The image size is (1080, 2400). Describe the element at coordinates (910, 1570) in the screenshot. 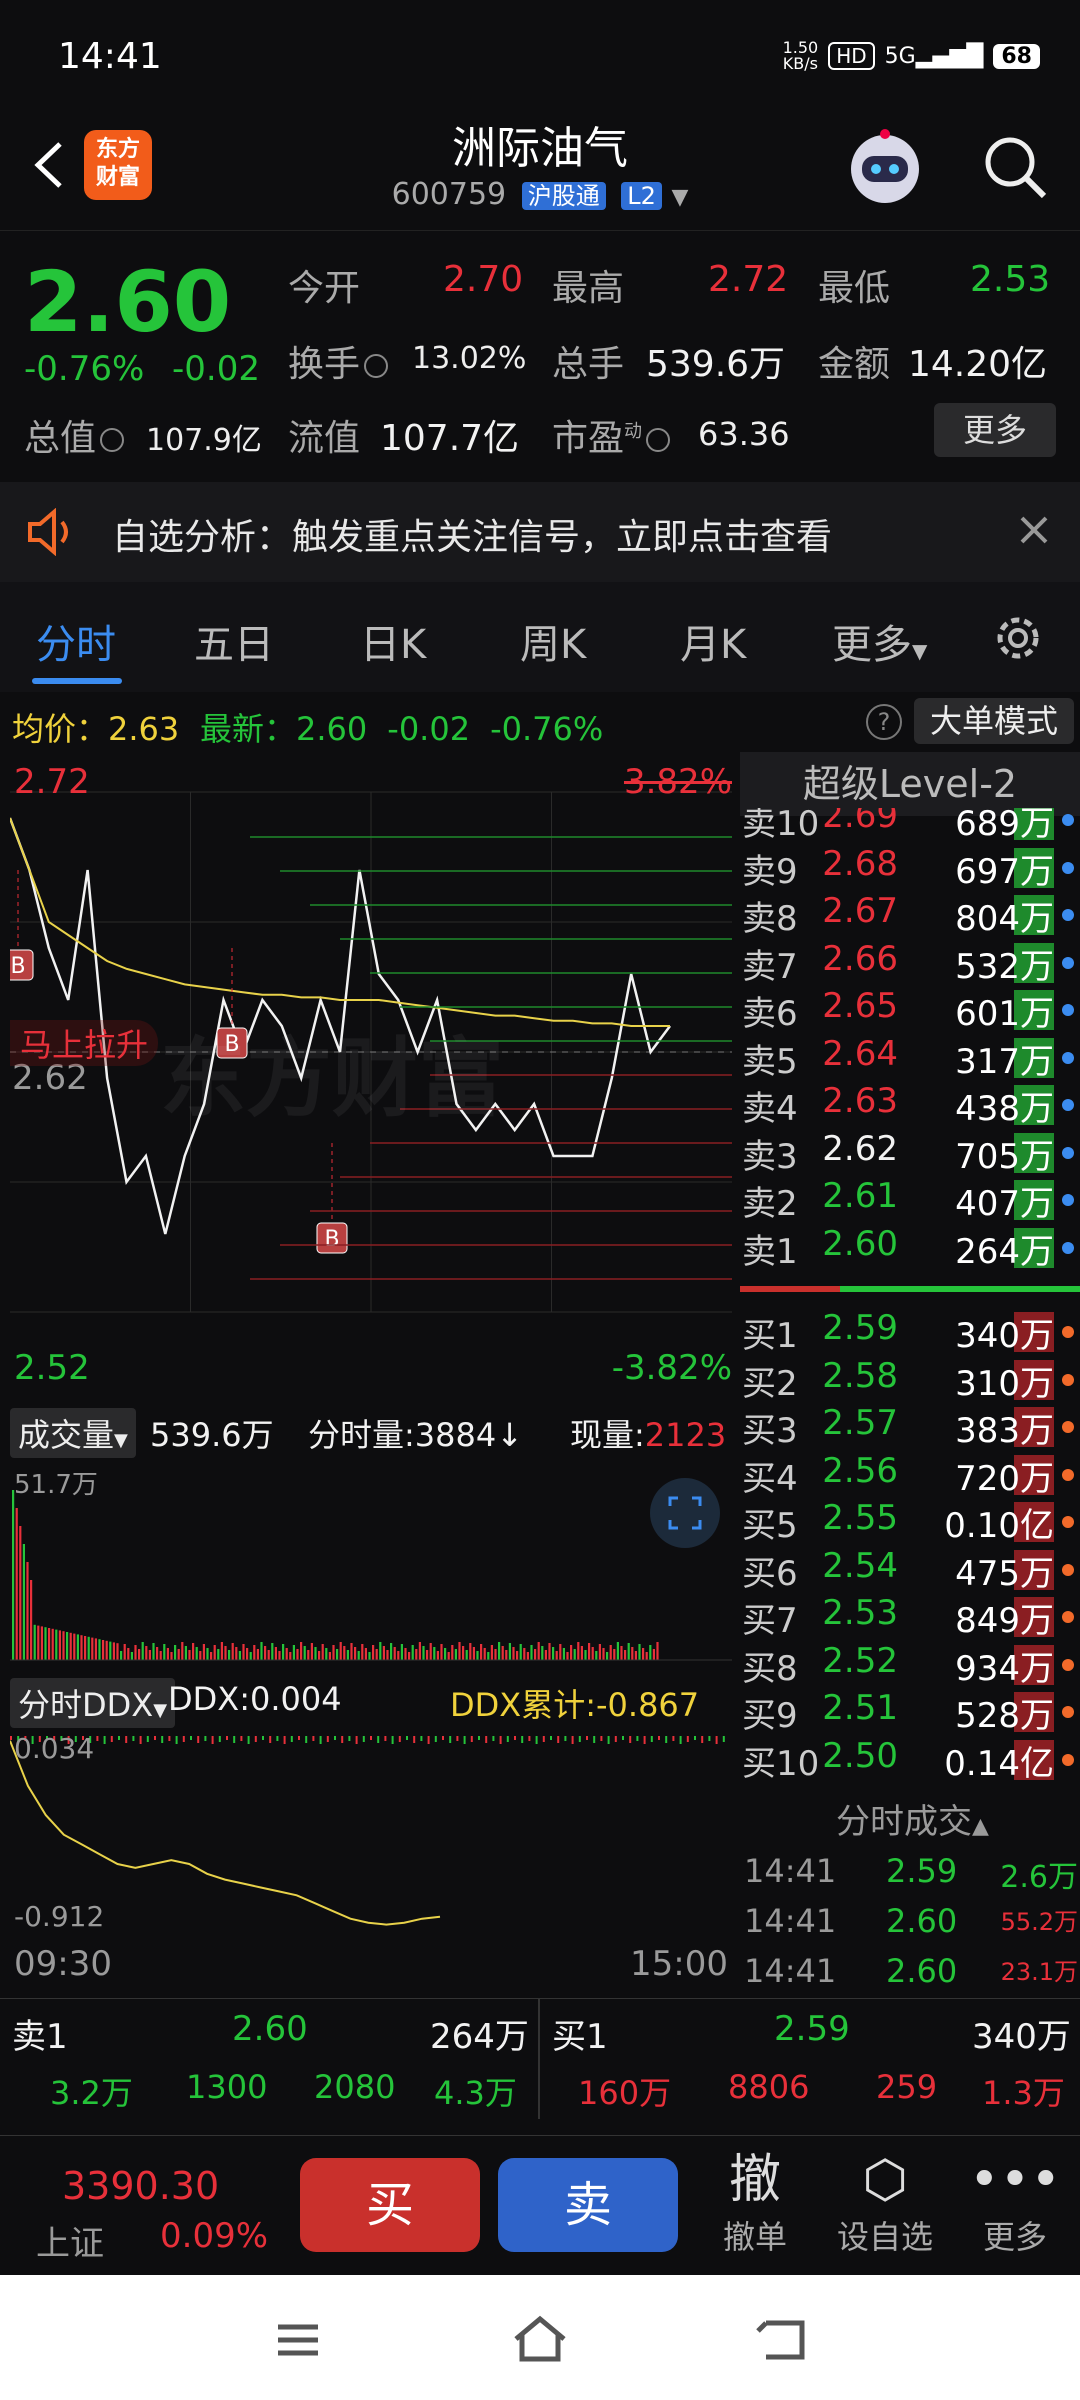

I see `bid-row: 买6 2.54 475万` at that location.